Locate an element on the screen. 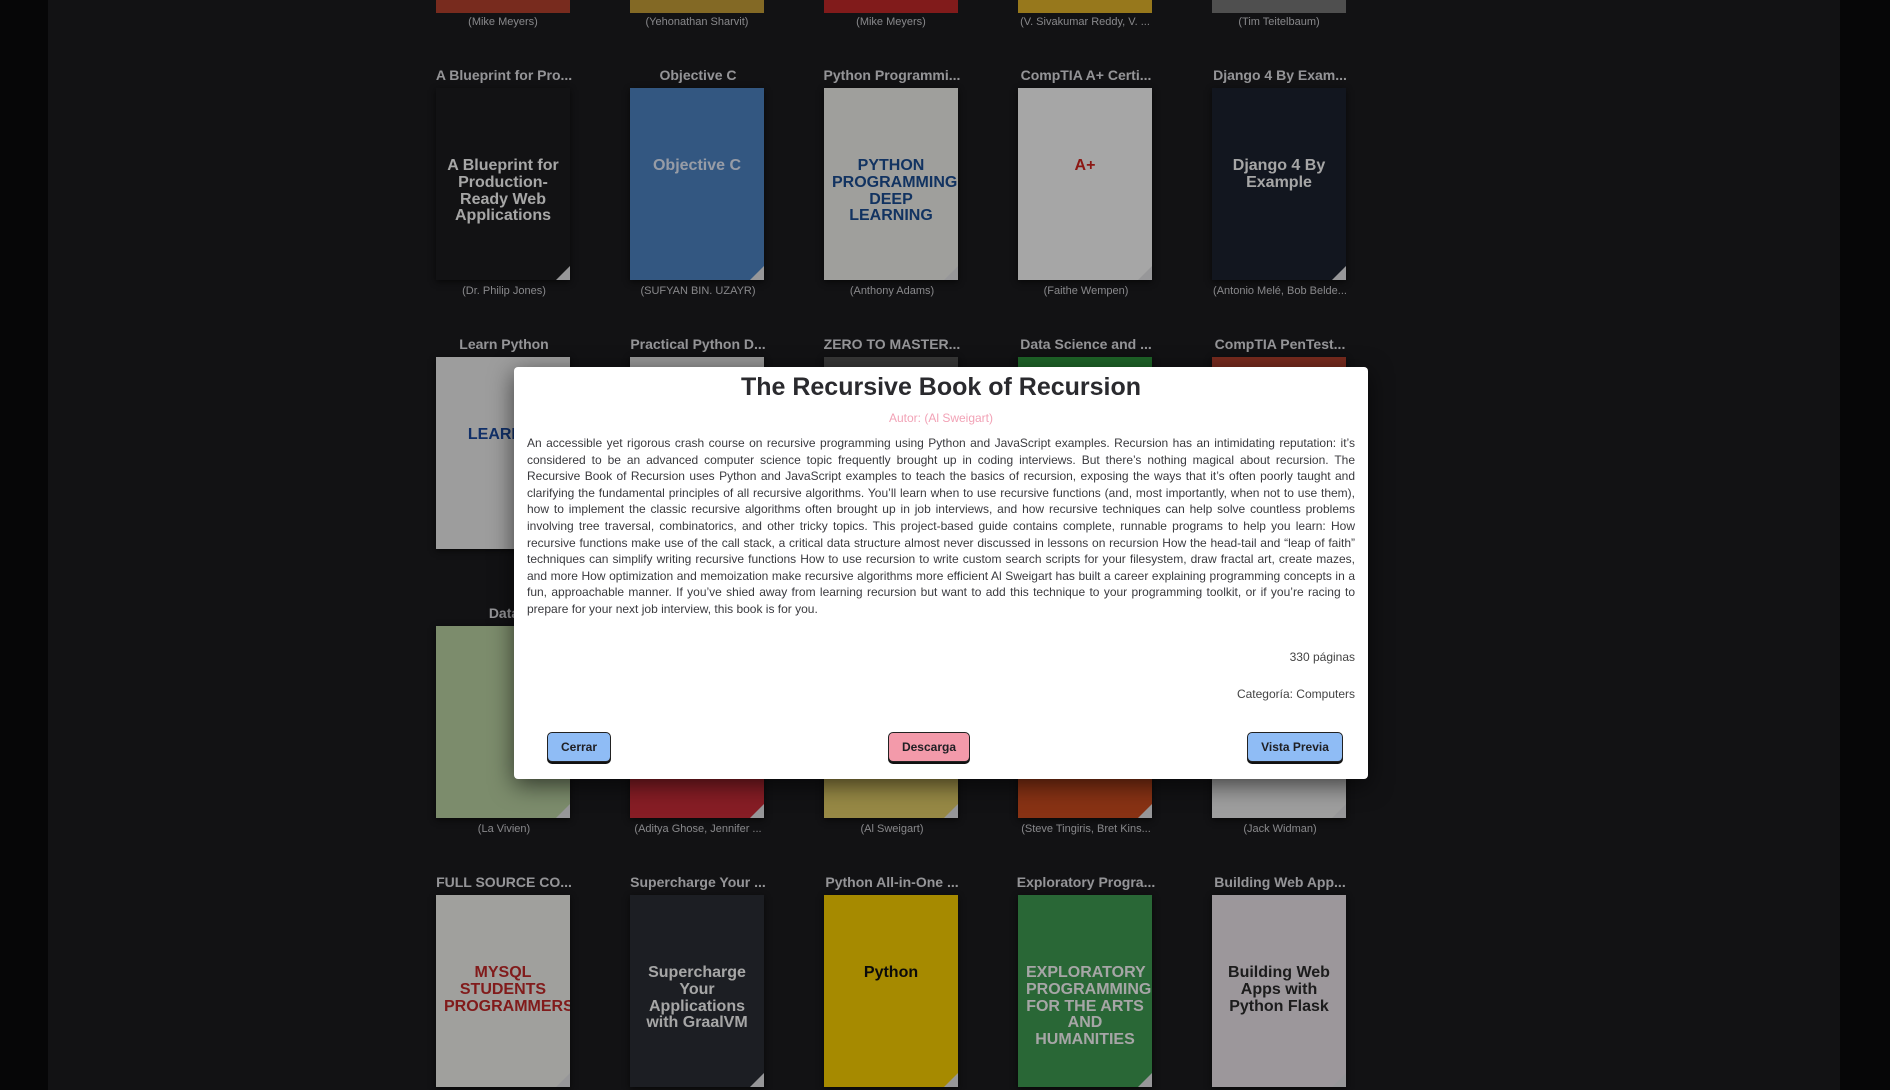  category: Categoría: Computers is located at coordinates (1295, 694).